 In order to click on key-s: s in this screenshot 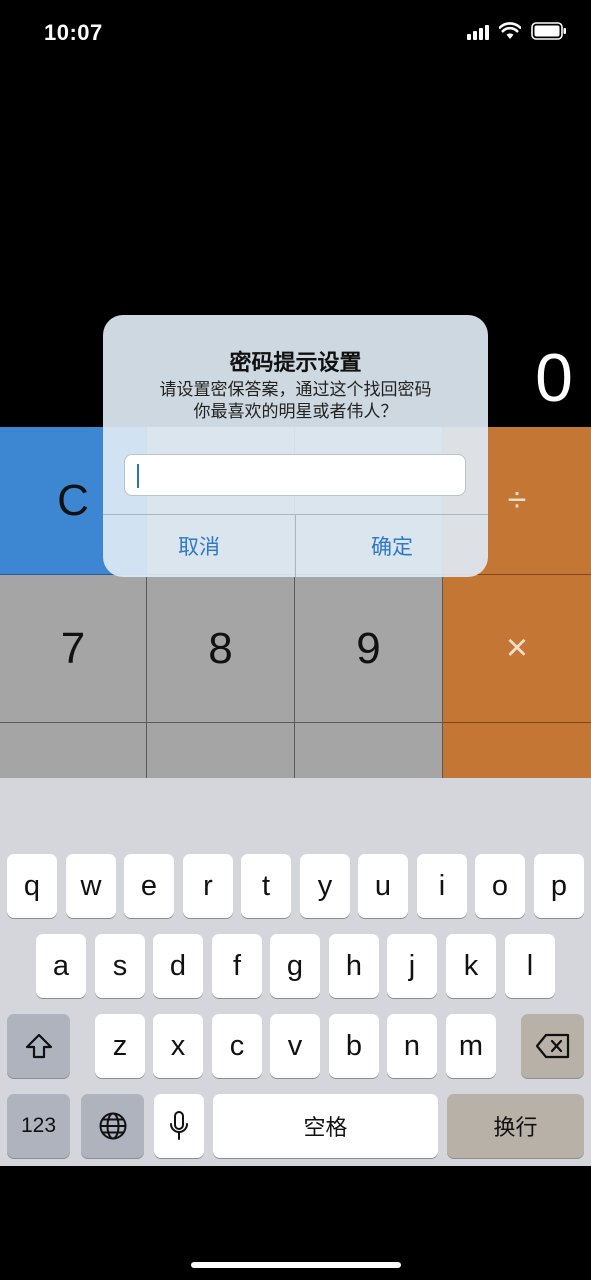, I will do `click(120, 966)`.